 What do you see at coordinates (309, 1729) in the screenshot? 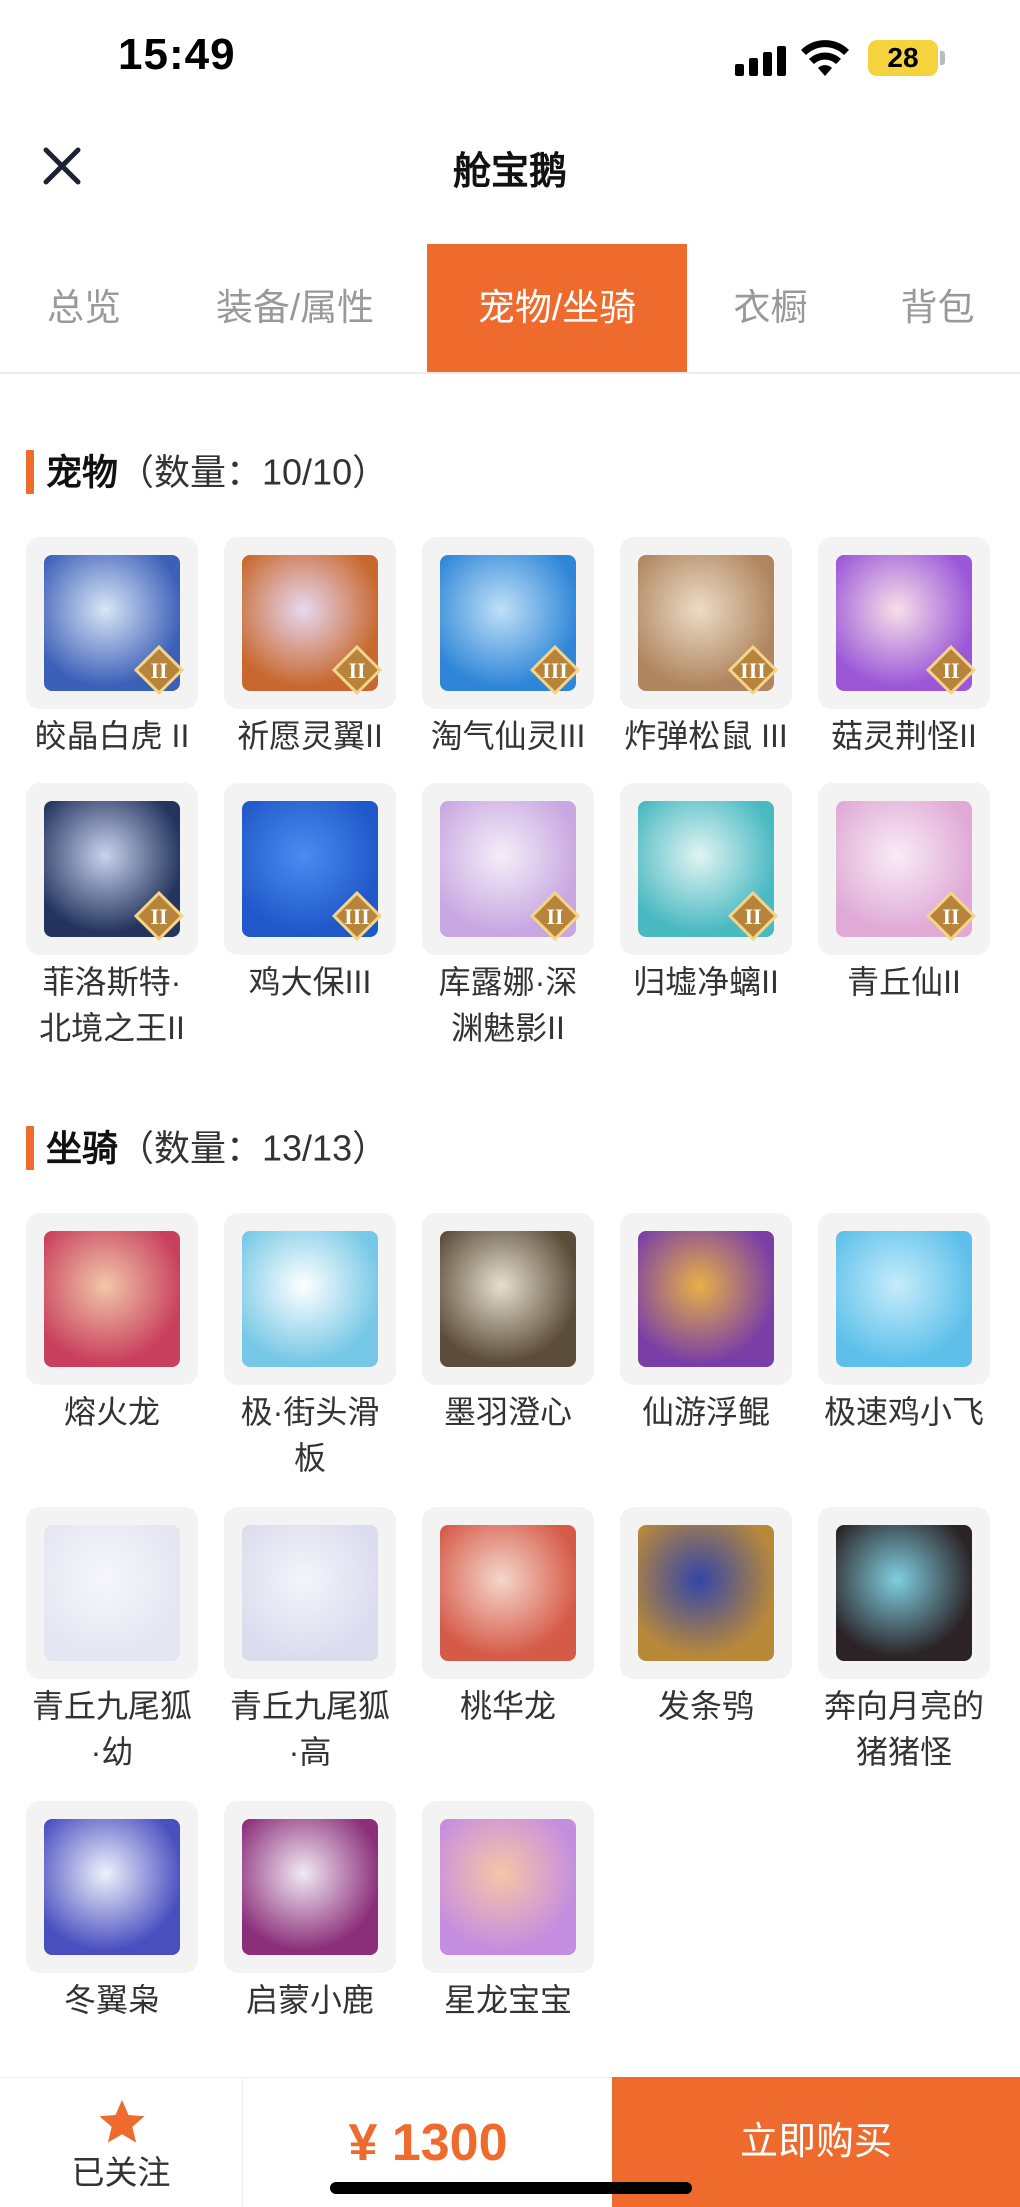
I see `mount-name: 青丘九尾狐 ·高` at bounding box center [309, 1729].